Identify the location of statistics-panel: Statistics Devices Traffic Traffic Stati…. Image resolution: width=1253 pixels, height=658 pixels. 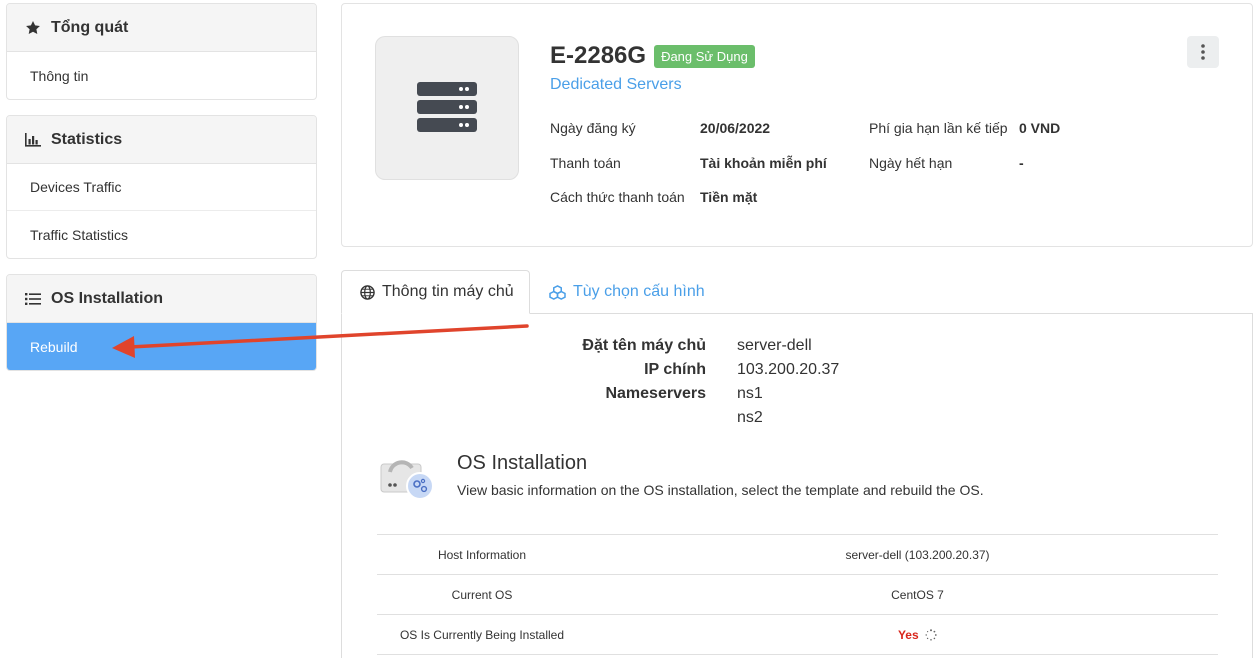
(161, 187).